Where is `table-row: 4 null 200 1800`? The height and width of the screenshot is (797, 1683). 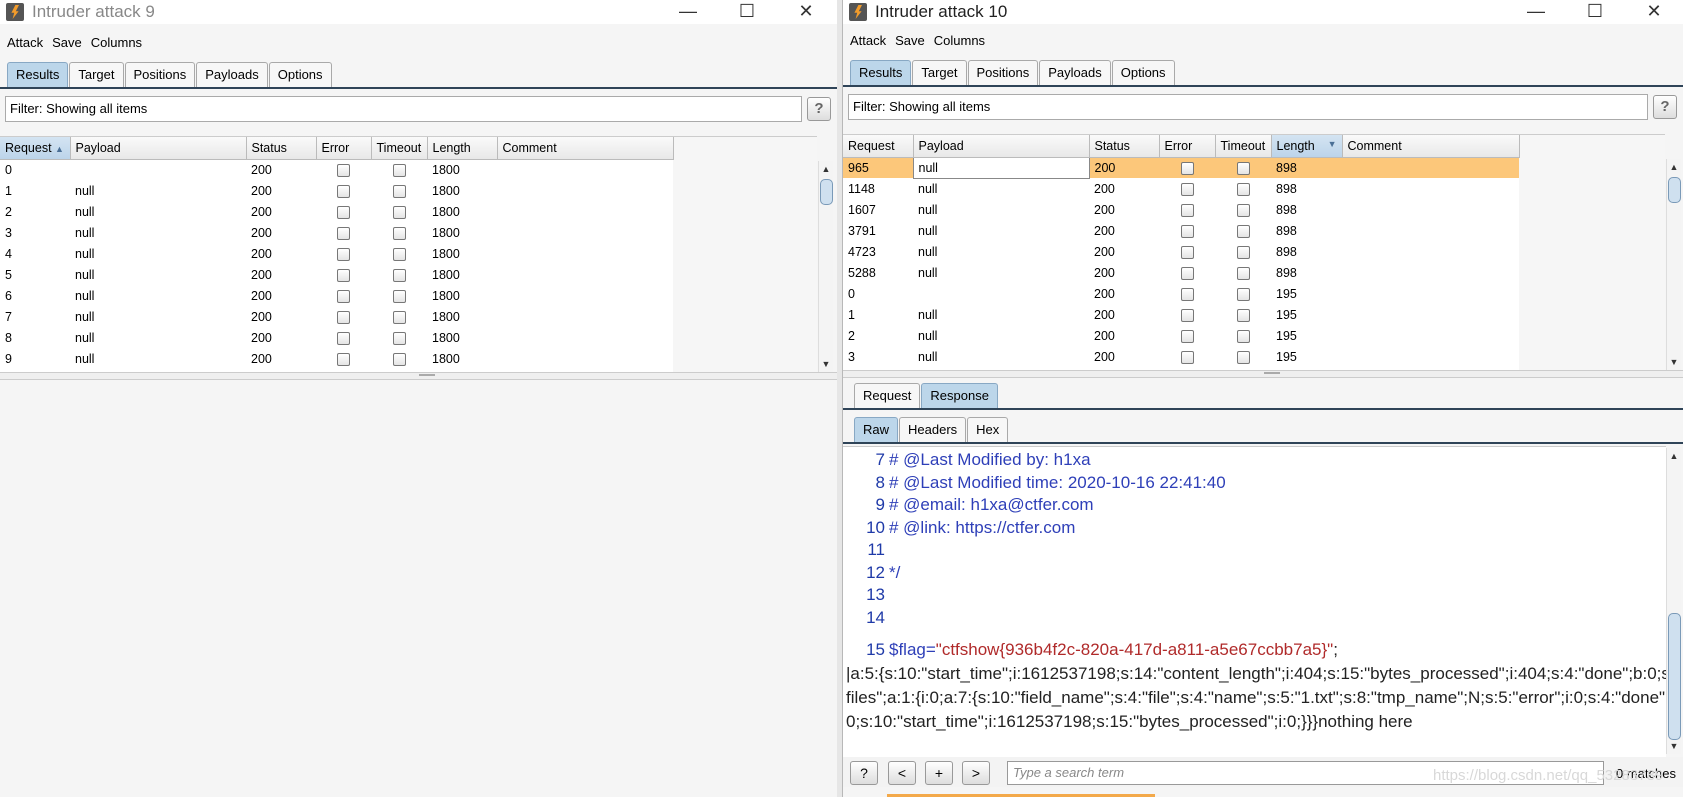
table-row: 4 null 200 1800 is located at coordinates (336, 253).